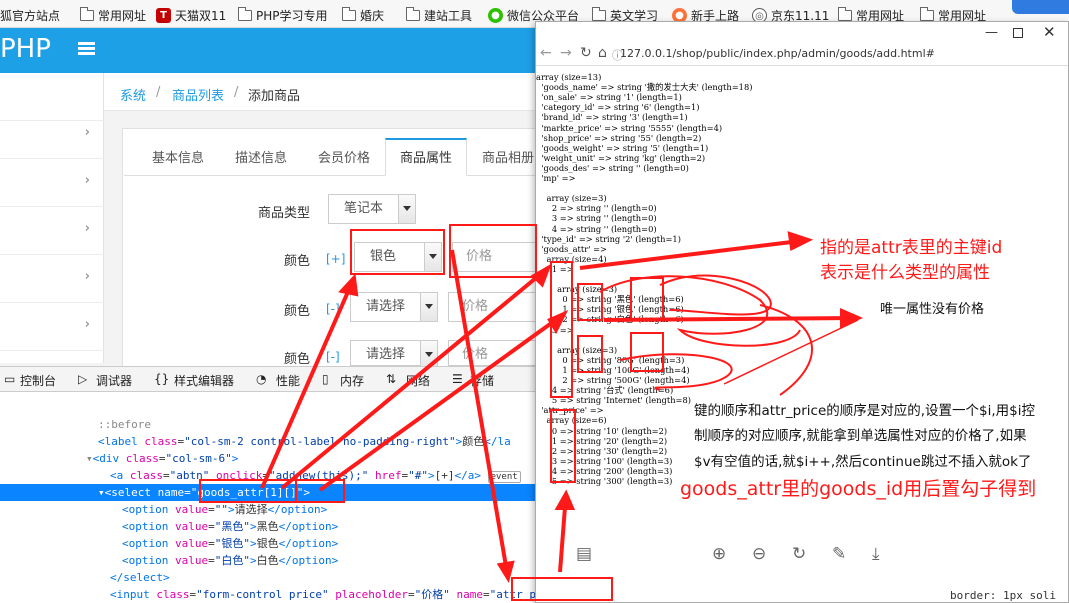 The height and width of the screenshot is (603, 1069). I want to click on annotation-text: 制顺序的对应顺序,就能拿到单选属性对应的价格了,如果, so click(860, 436).